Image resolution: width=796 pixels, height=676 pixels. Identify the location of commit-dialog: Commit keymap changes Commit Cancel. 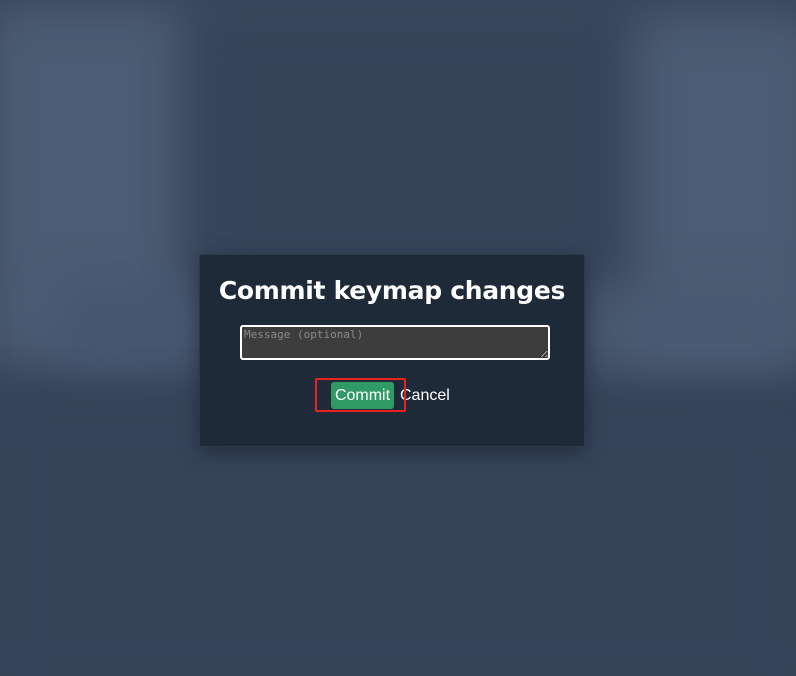
(392, 350).